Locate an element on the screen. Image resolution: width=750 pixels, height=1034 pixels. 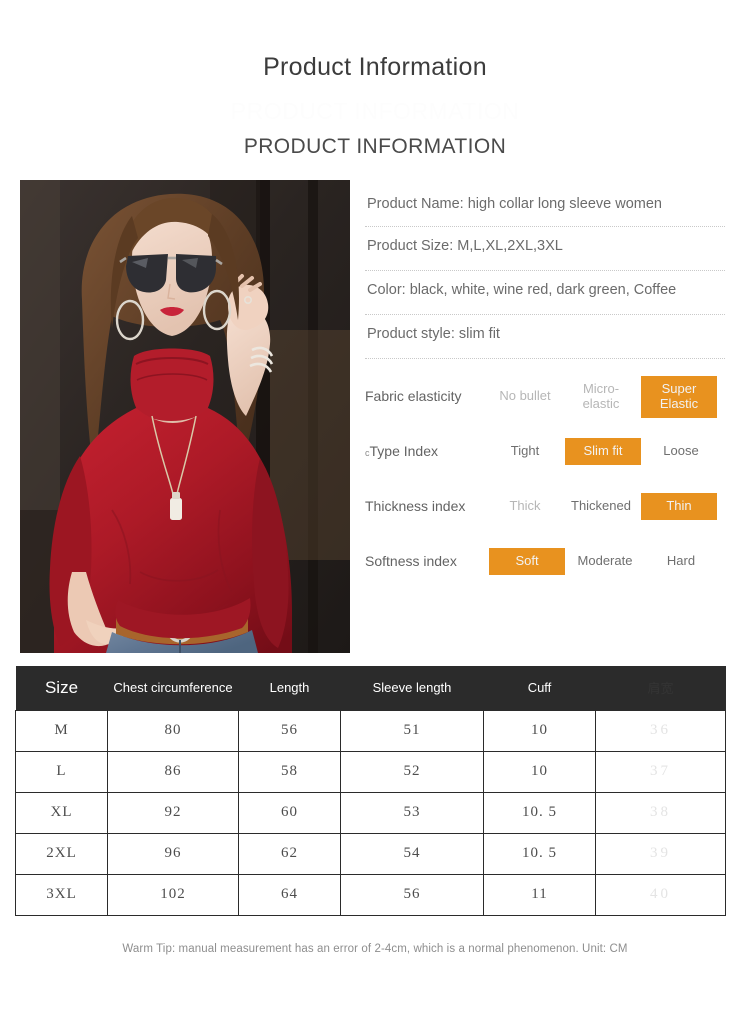
table-row: XL 92 60 53 10. 5 38 is located at coordinates (370, 812).